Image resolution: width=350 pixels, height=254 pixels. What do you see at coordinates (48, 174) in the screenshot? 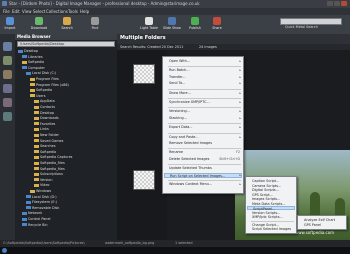
I see `tree-item: Subscriptions` at bounding box center [48, 174].